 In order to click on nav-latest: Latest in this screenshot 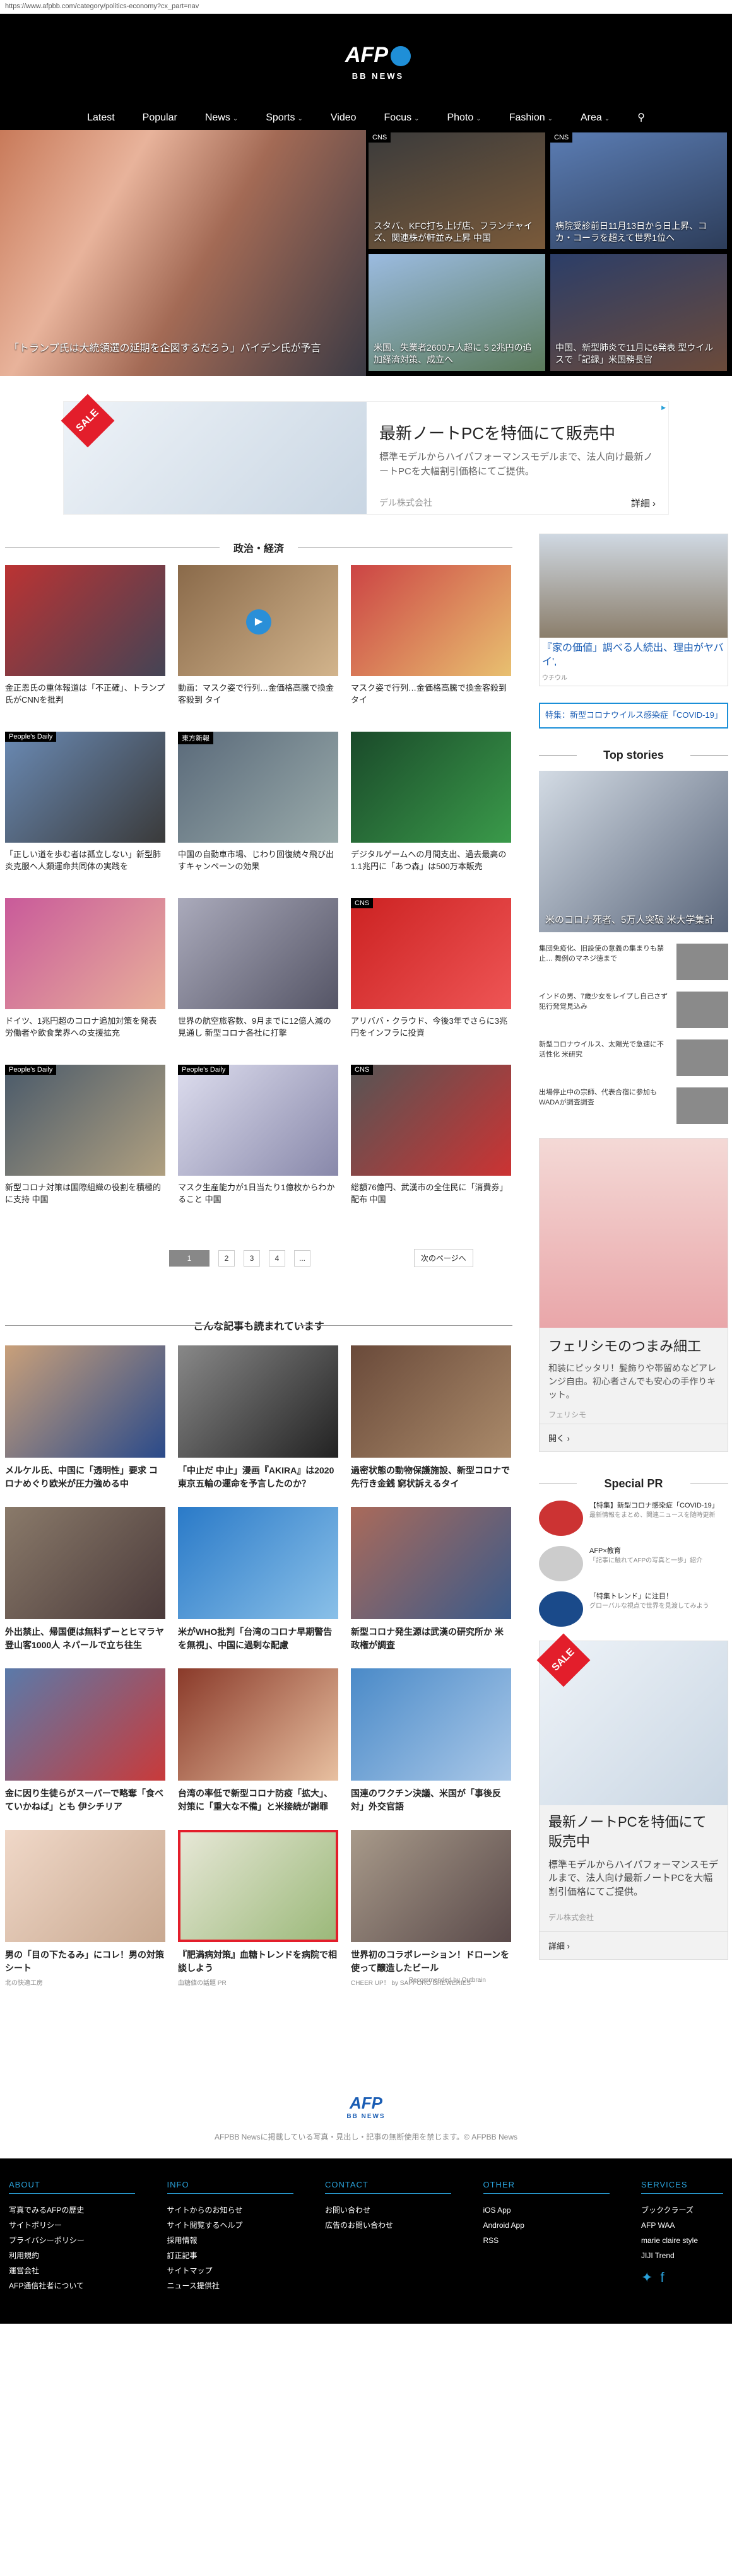, I will do `click(101, 117)`.